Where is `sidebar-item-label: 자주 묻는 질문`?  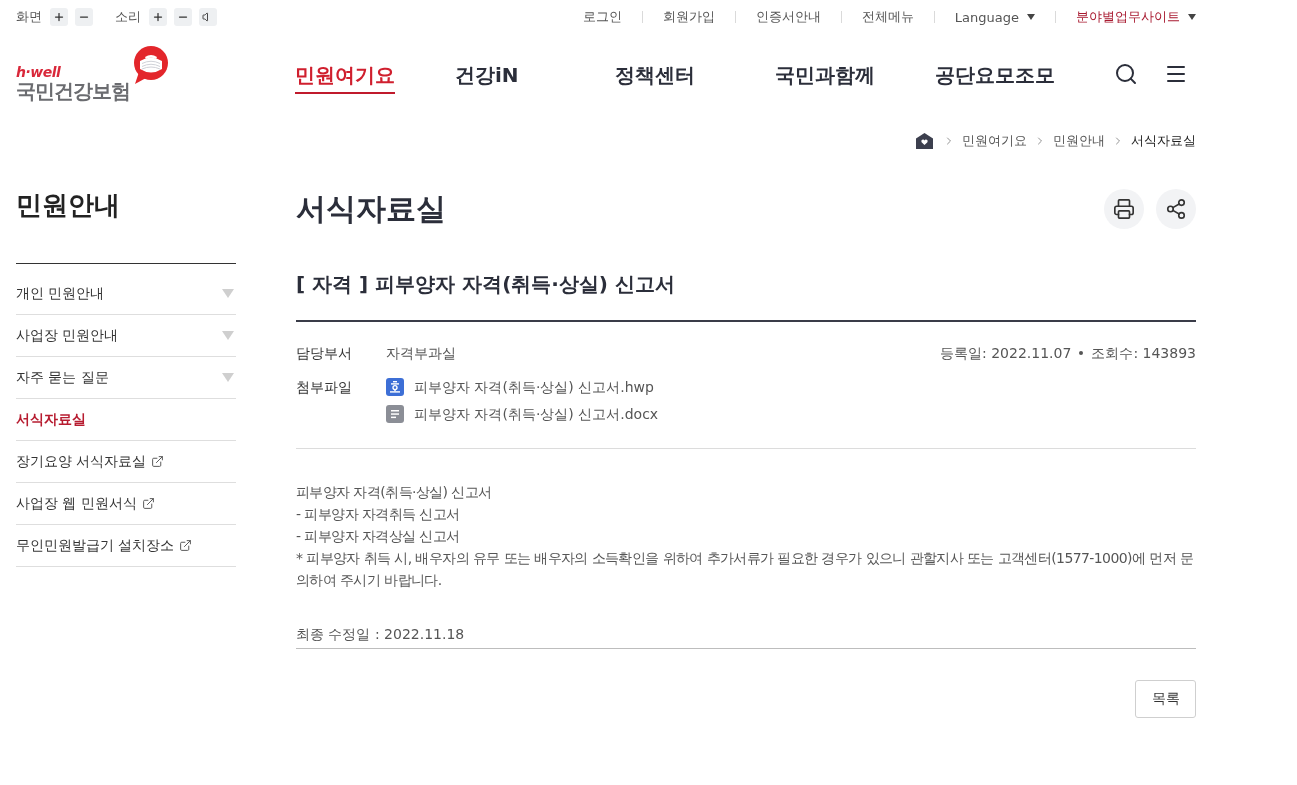 sidebar-item-label: 자주 묻는 질문 is located at coordinates (62, 377).